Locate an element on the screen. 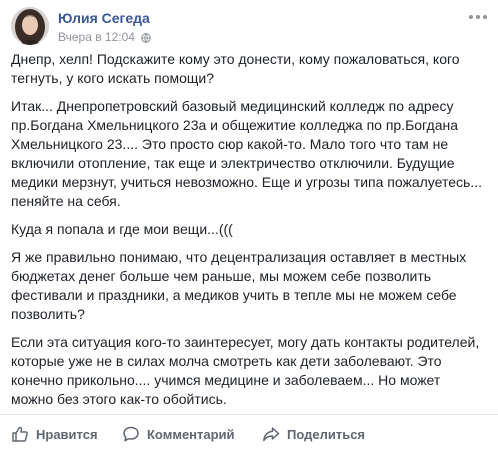 The width and height of the screenshot is (498, 452). more-options-icon is located at coordinates (478, 17).